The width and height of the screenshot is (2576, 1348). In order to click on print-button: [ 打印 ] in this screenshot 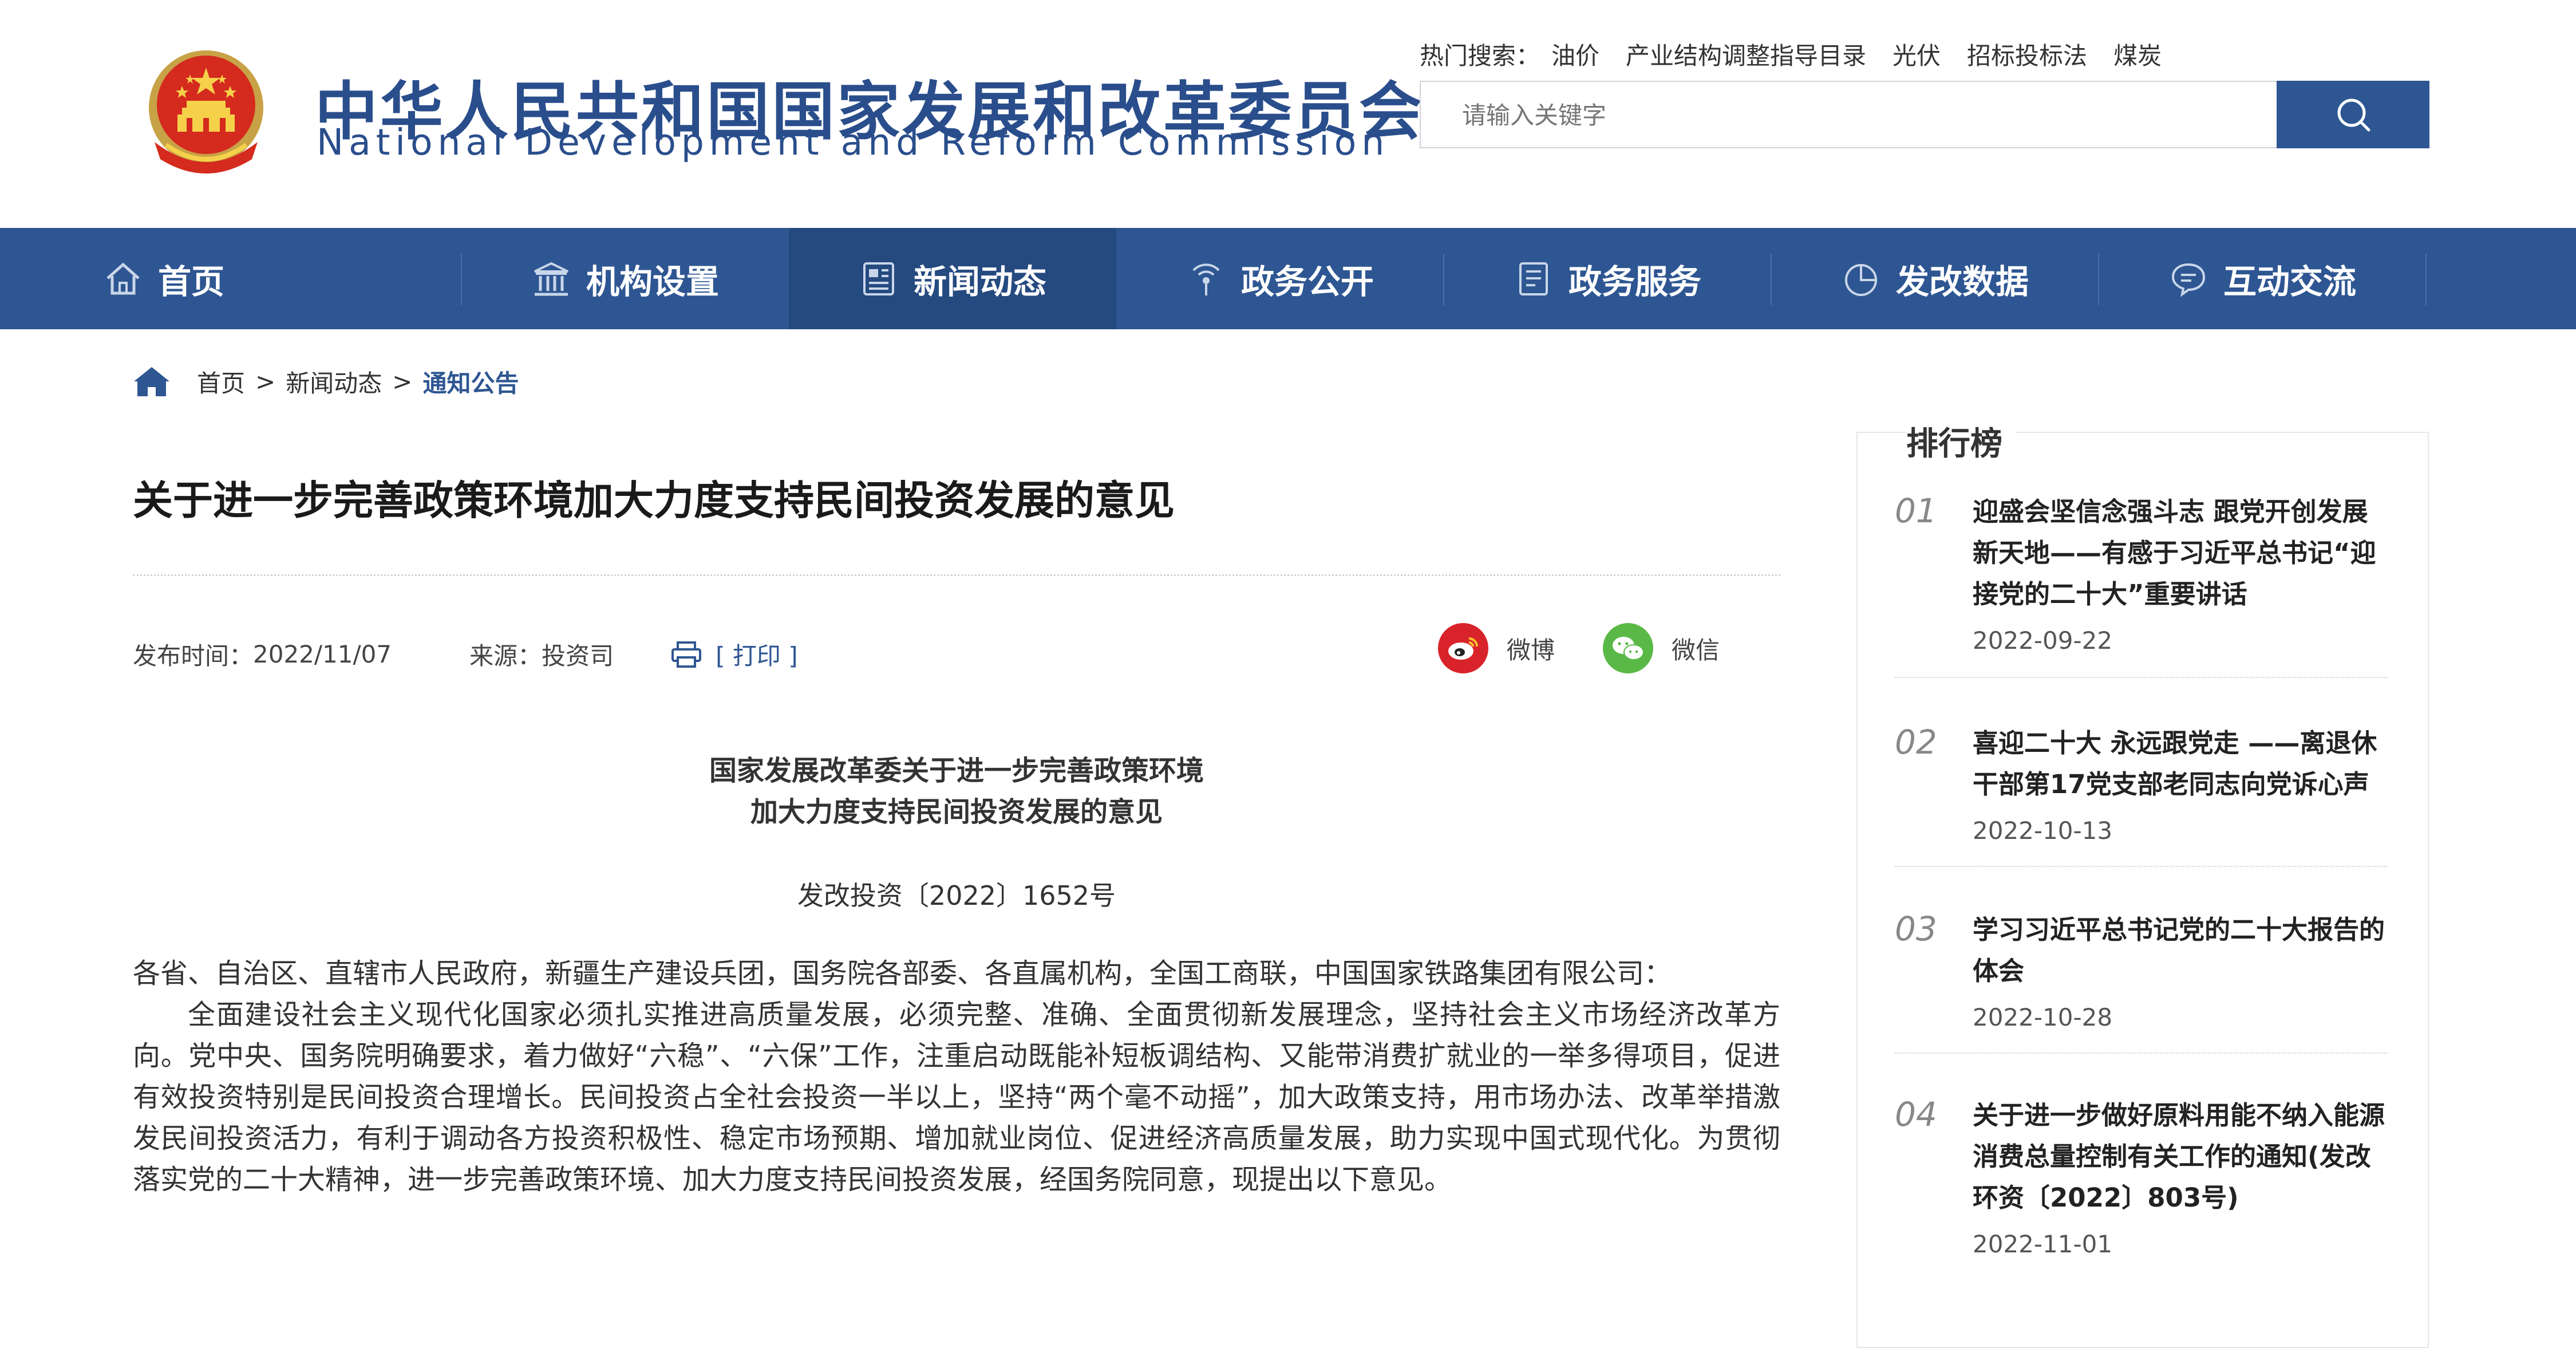, I will do `click(734, 655)`.